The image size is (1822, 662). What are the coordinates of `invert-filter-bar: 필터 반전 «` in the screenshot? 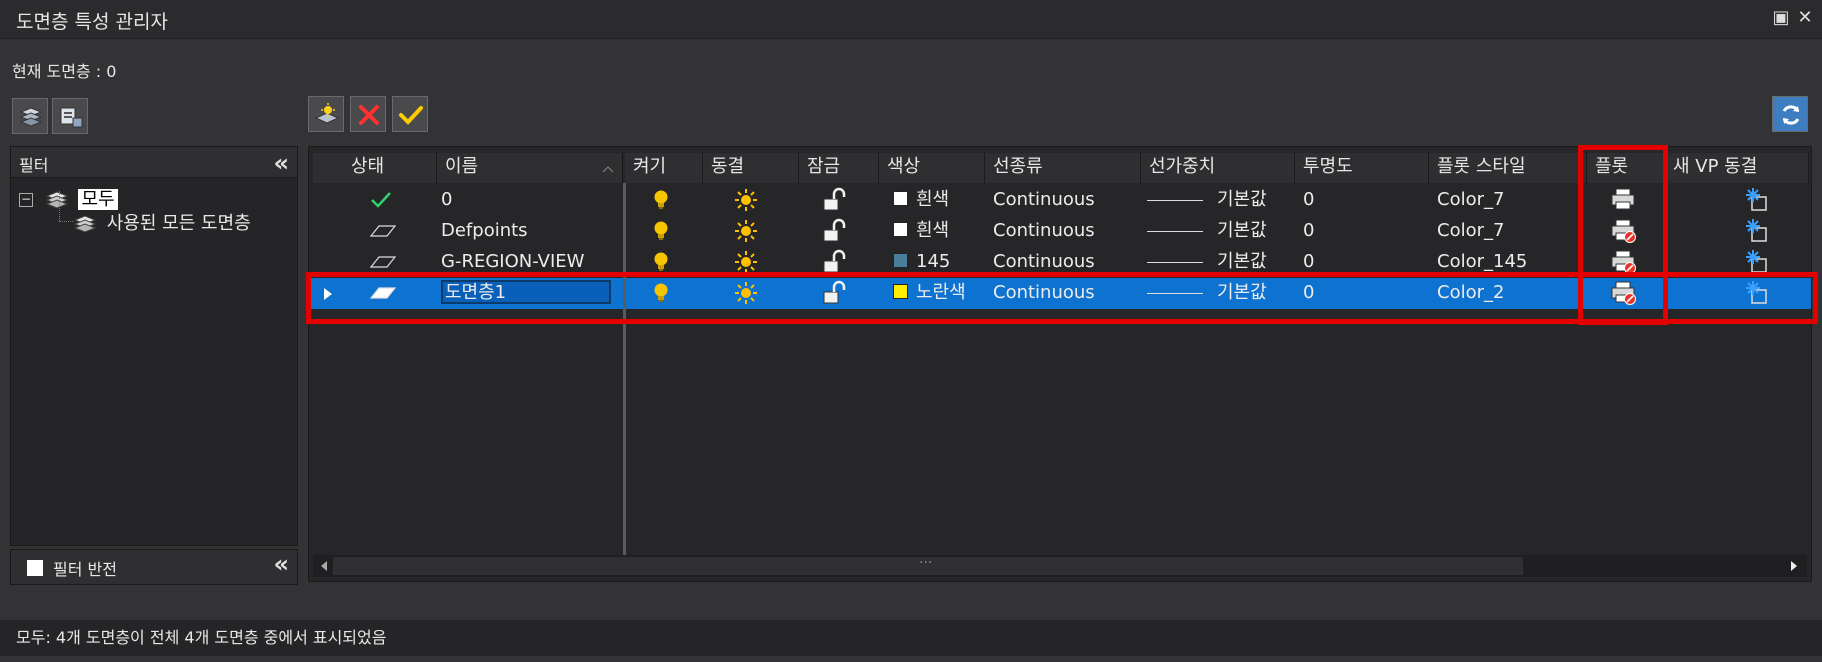 It's located at (154, 567).